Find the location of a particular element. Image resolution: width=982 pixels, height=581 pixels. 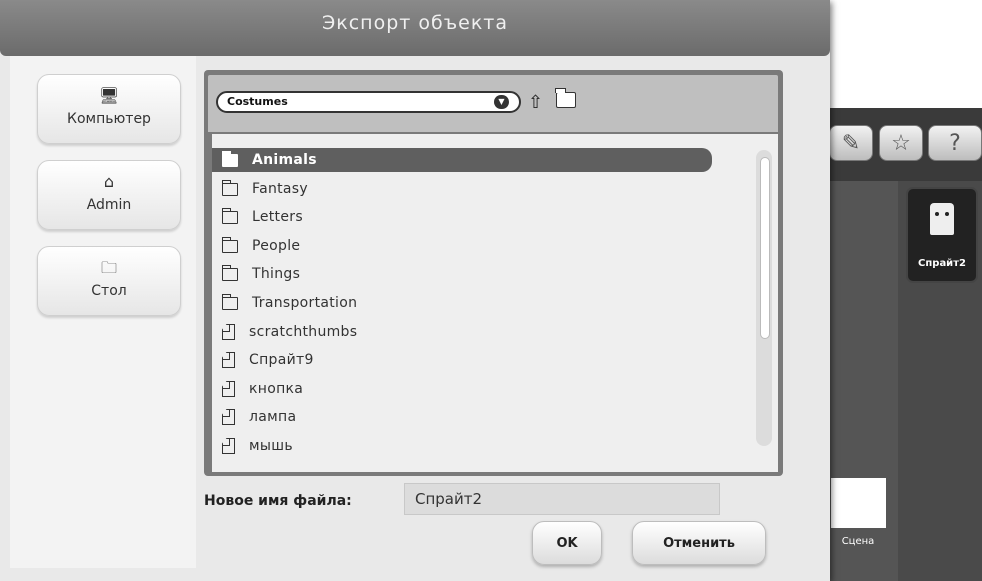

dialog-title-bar: Экспорт объекта is located at coordinates (415, 28).